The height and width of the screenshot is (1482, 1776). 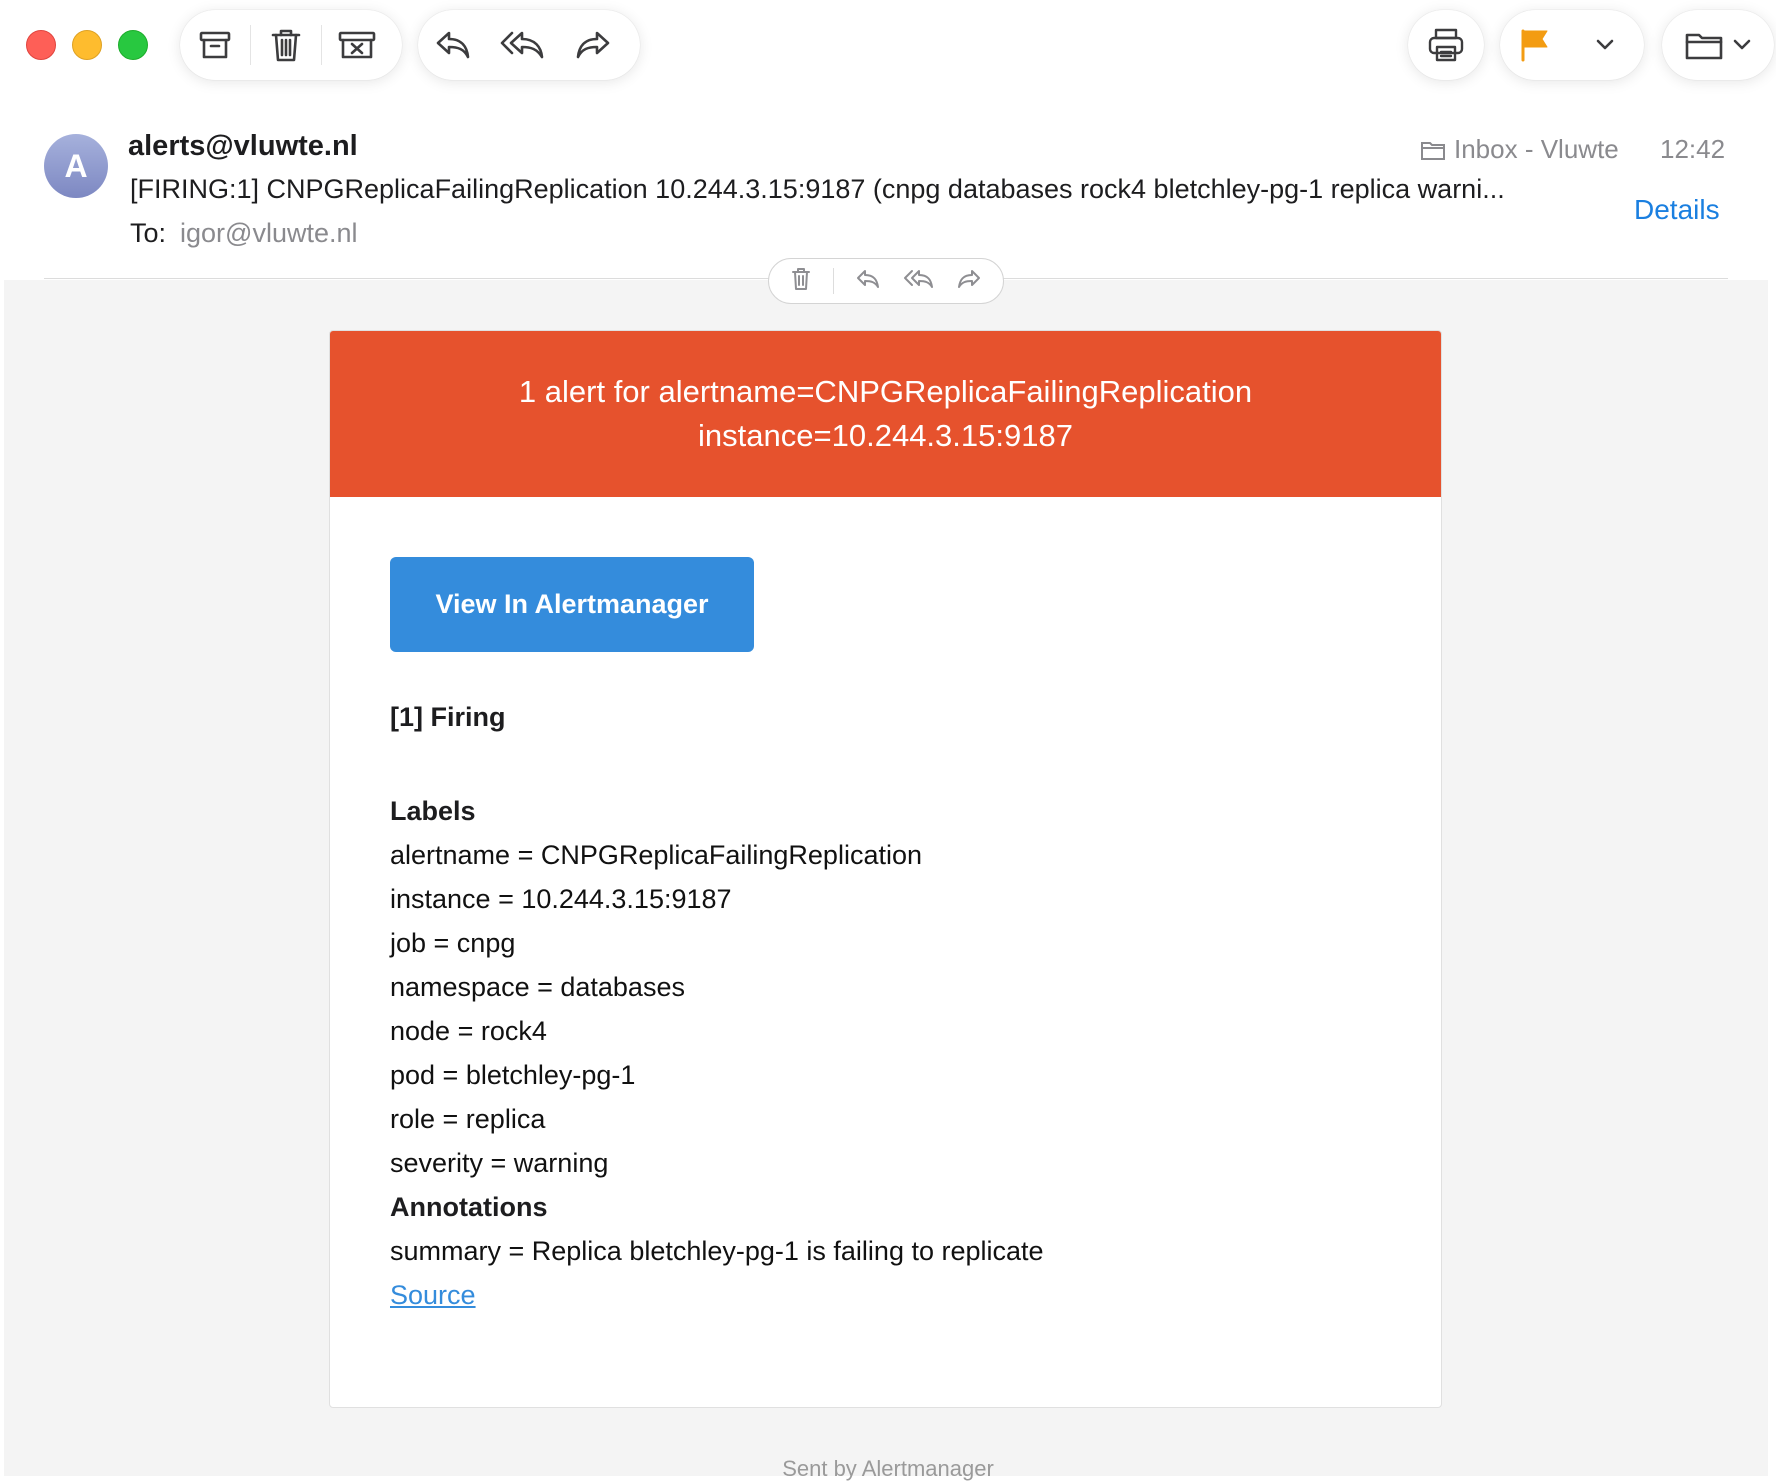 I want to click on label-line: instance = 10.244.3.15:9187, so click(x=561, y=899).